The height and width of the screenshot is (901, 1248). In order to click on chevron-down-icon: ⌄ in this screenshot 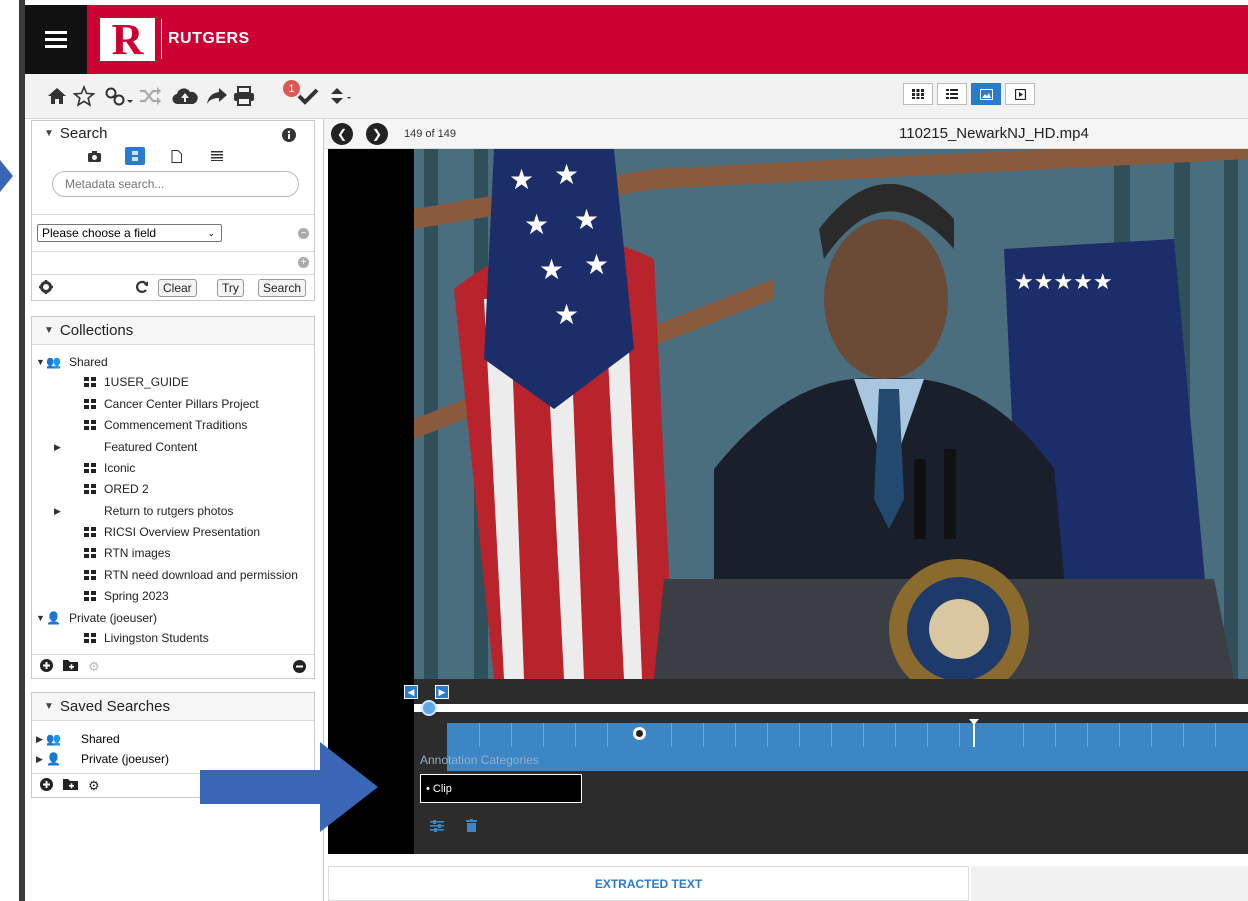, I will do `click(211, 232)`.